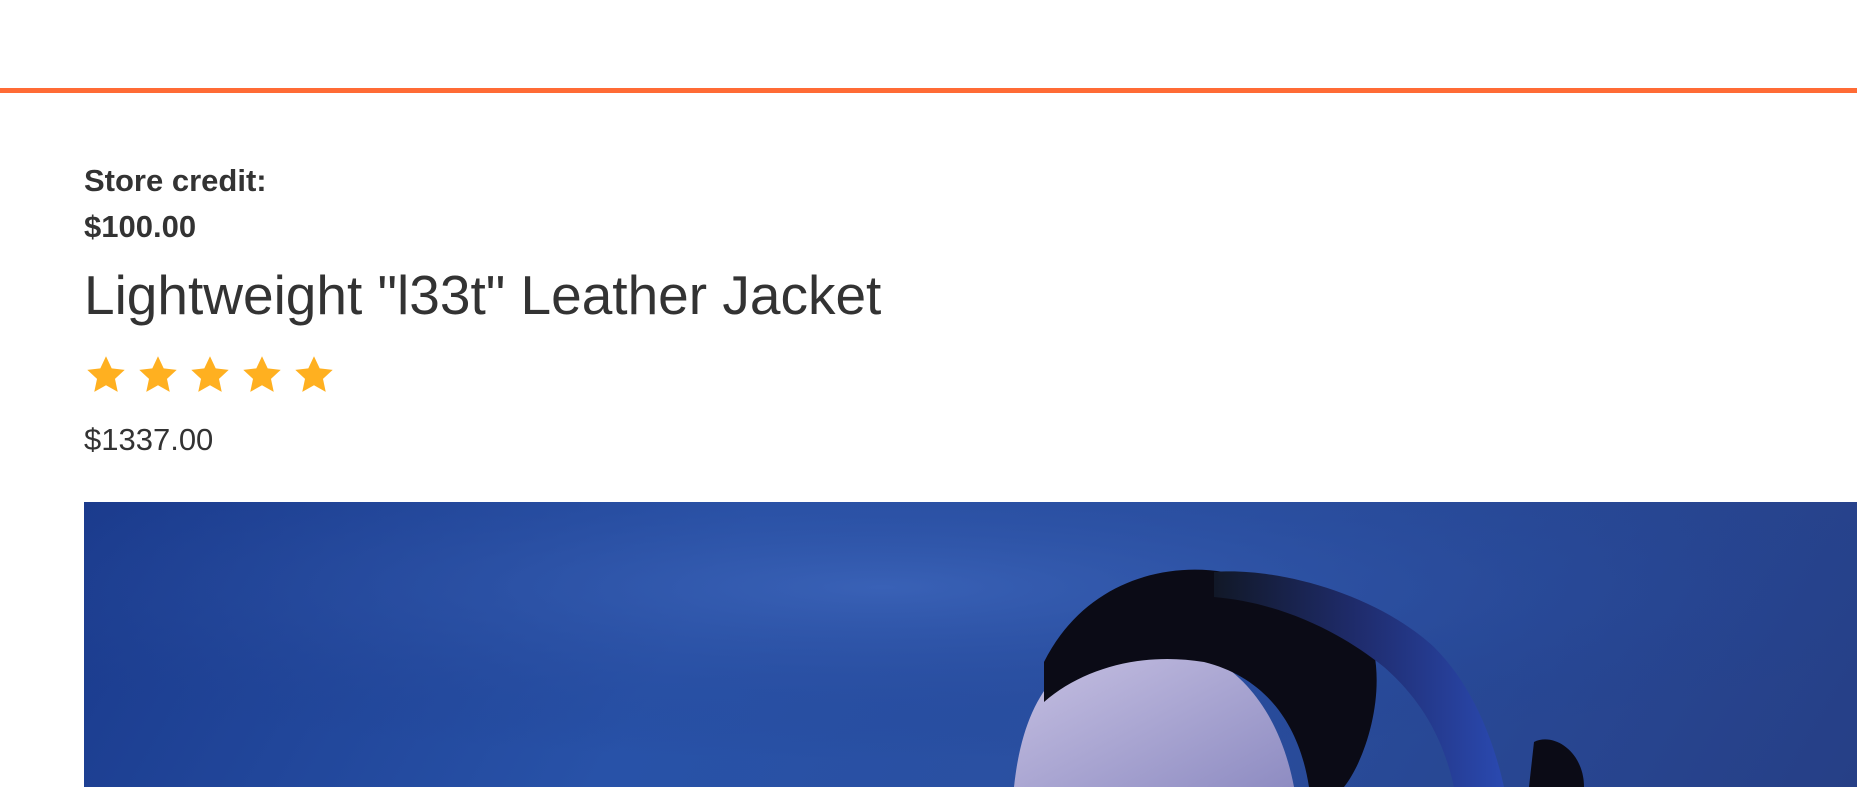 Image resolution: width=1857 pixels, height=787 pixels. What do you see at coordinates (175, 180) in the screenshot?
I see `store-credit-label: Store credit:` at bounding box center [175, 180].